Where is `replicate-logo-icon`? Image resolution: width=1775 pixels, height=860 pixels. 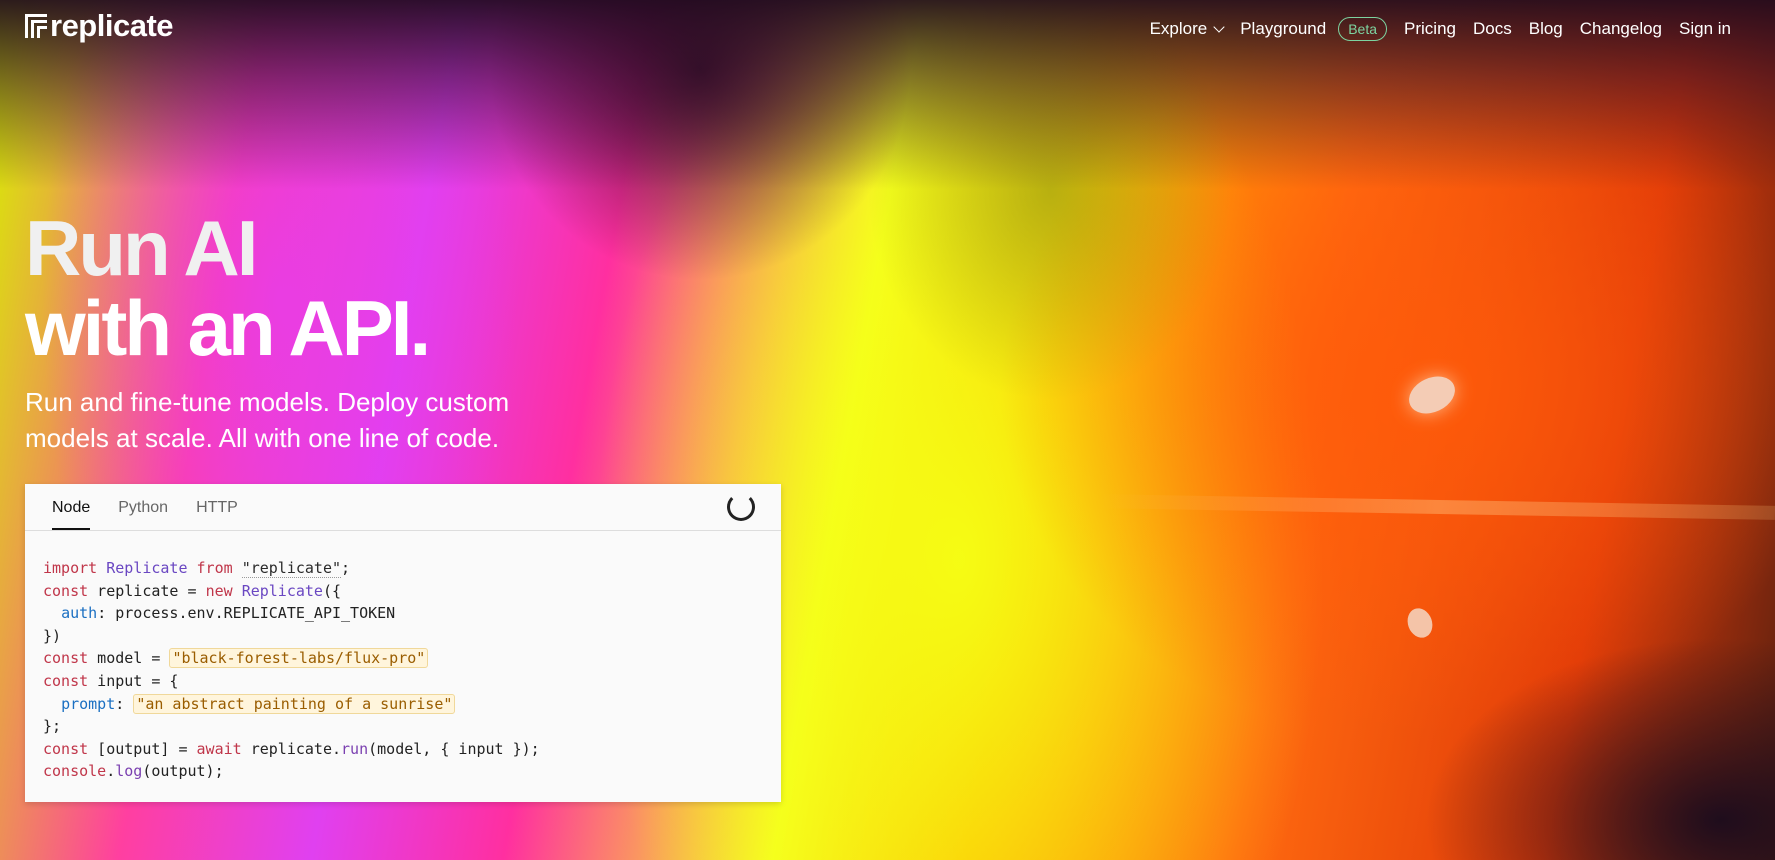 replicate-logo-icon is located at coordinates (36, 25).